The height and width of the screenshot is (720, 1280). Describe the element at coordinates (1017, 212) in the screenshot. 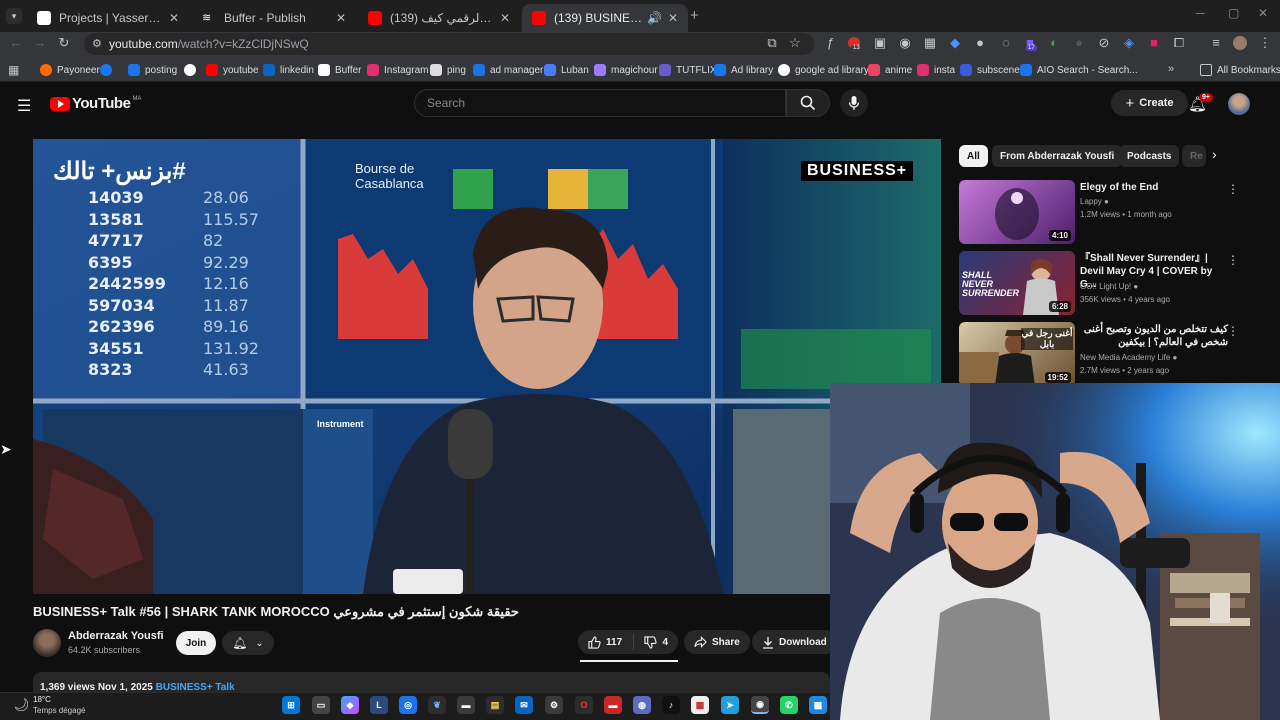

I see `video-thumbnail: 4:10` at that location.